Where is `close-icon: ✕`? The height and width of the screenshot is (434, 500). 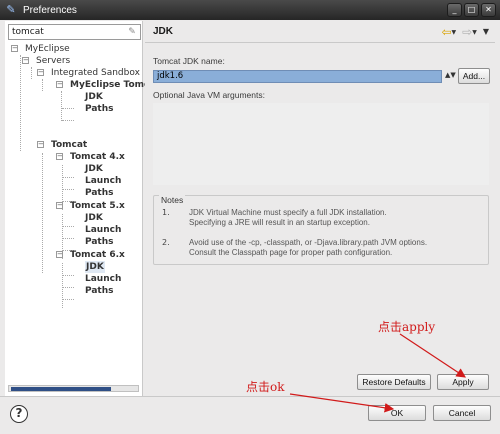 close-icon: ✕ is located at coordinates (488, 10).